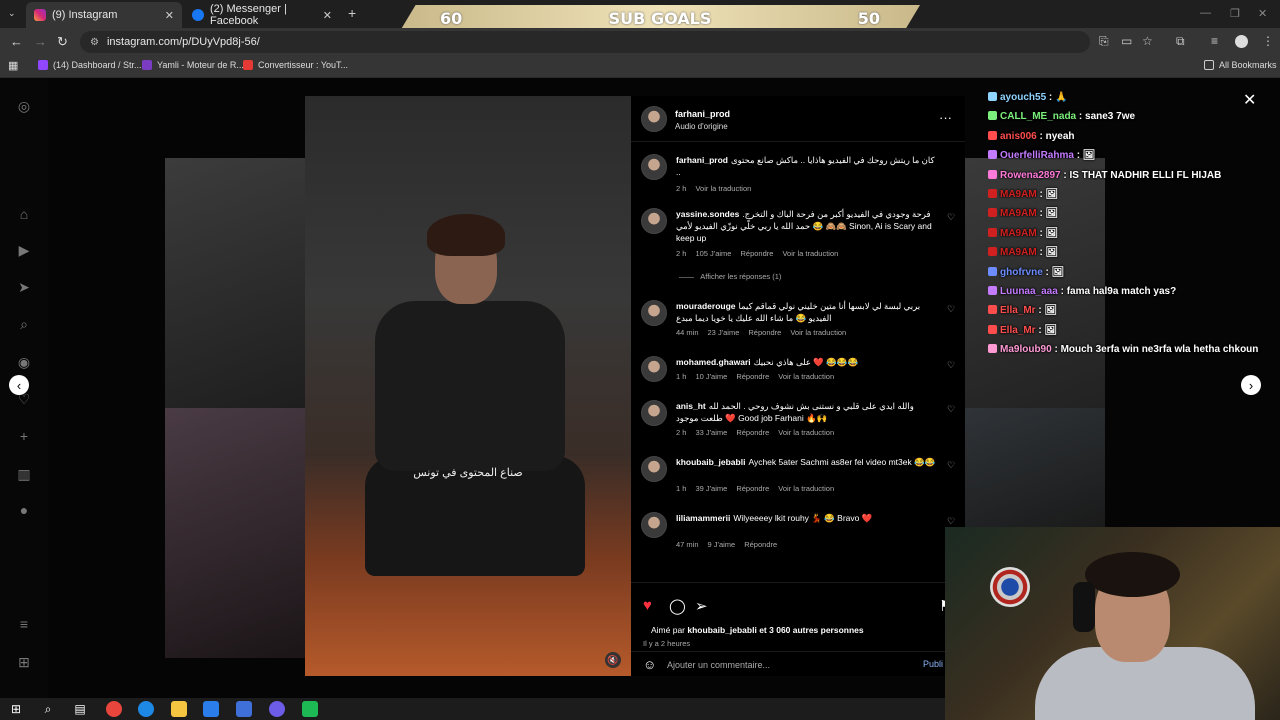 The image size is (1280, 720). Describe the element at coordinates (702, 114) in the screenshot. I see `author-username: farhani_prod` at that location.